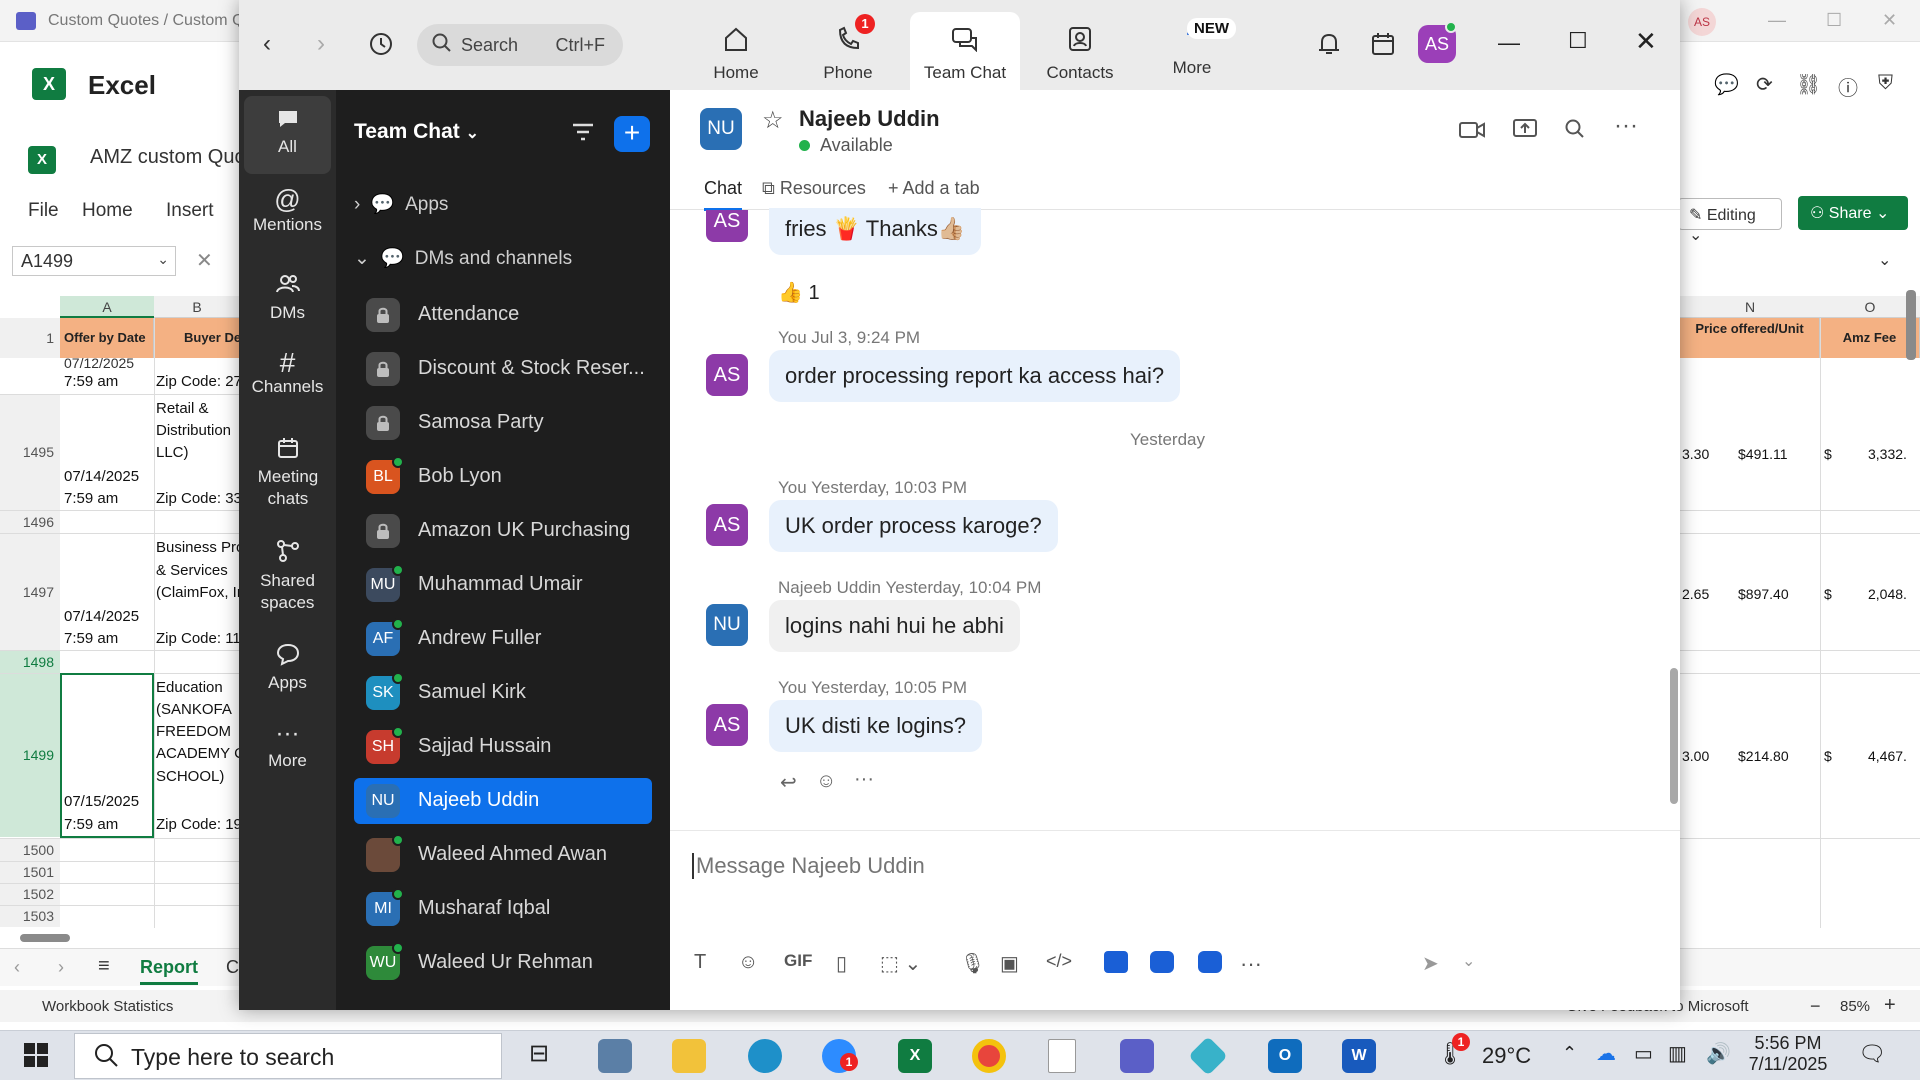  What do you see at coordinates (503, 693) in the screenshot?
I see `channel-item: SK Samuel Kirk` at bounding box center [503, 693].